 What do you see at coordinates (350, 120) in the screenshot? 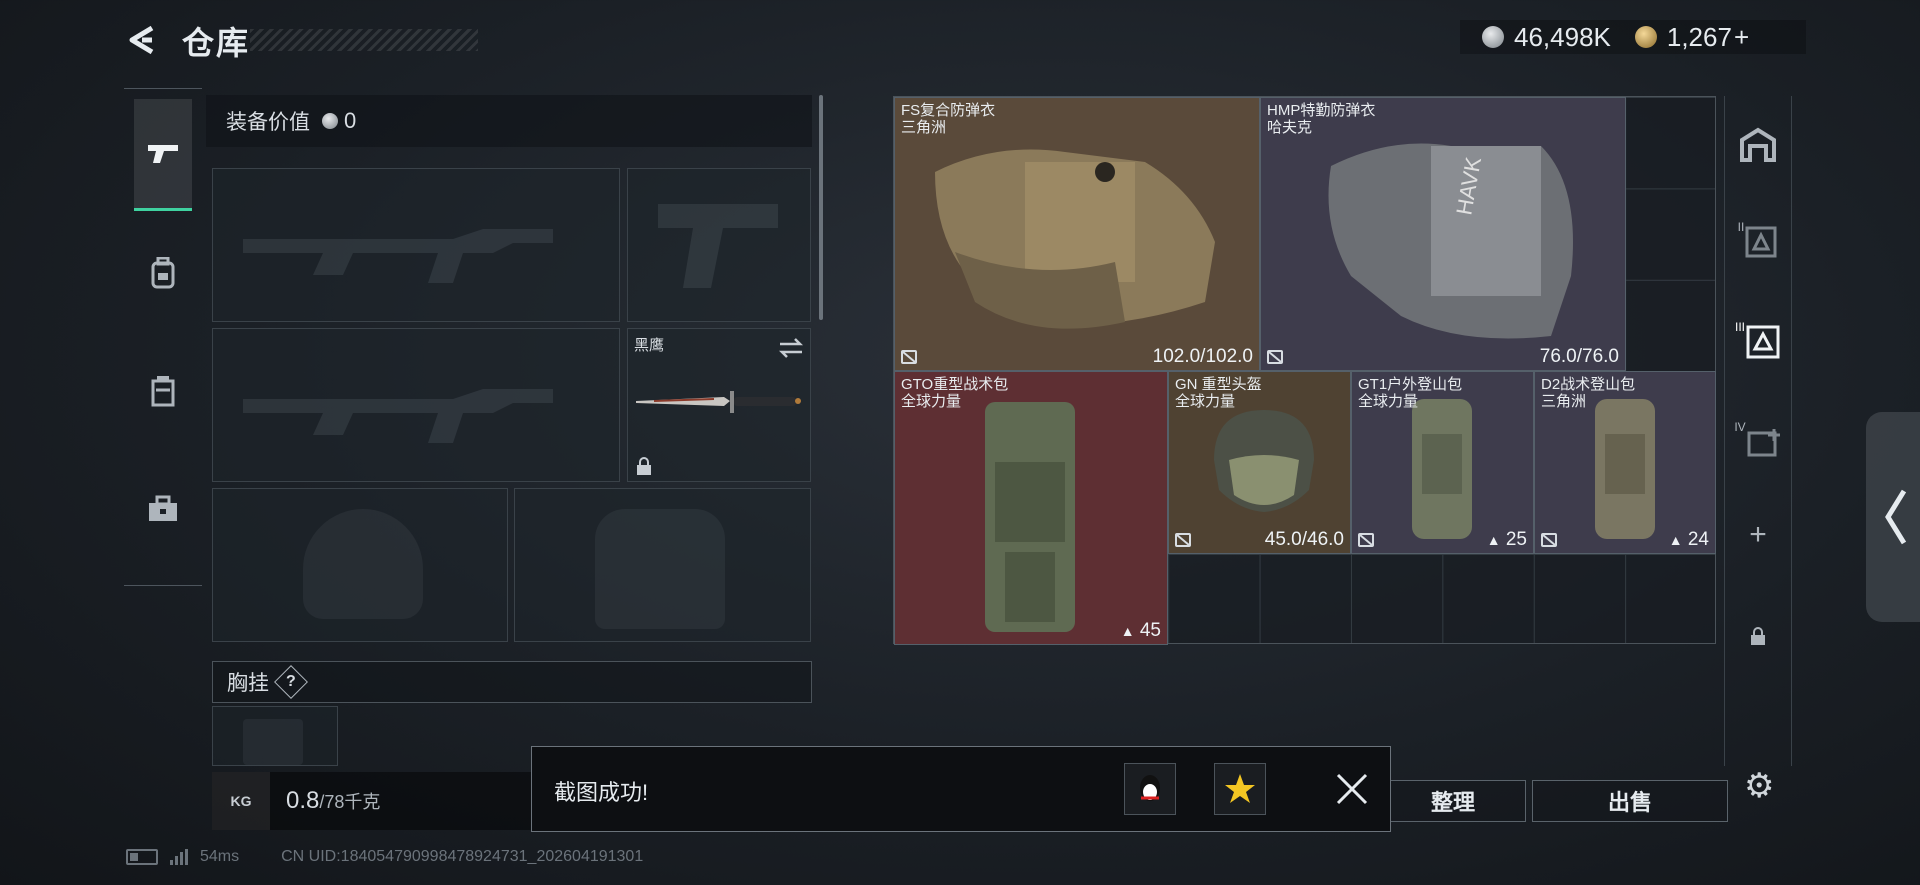
I see `equipment-value: 0` at bounding box center [350, 120].